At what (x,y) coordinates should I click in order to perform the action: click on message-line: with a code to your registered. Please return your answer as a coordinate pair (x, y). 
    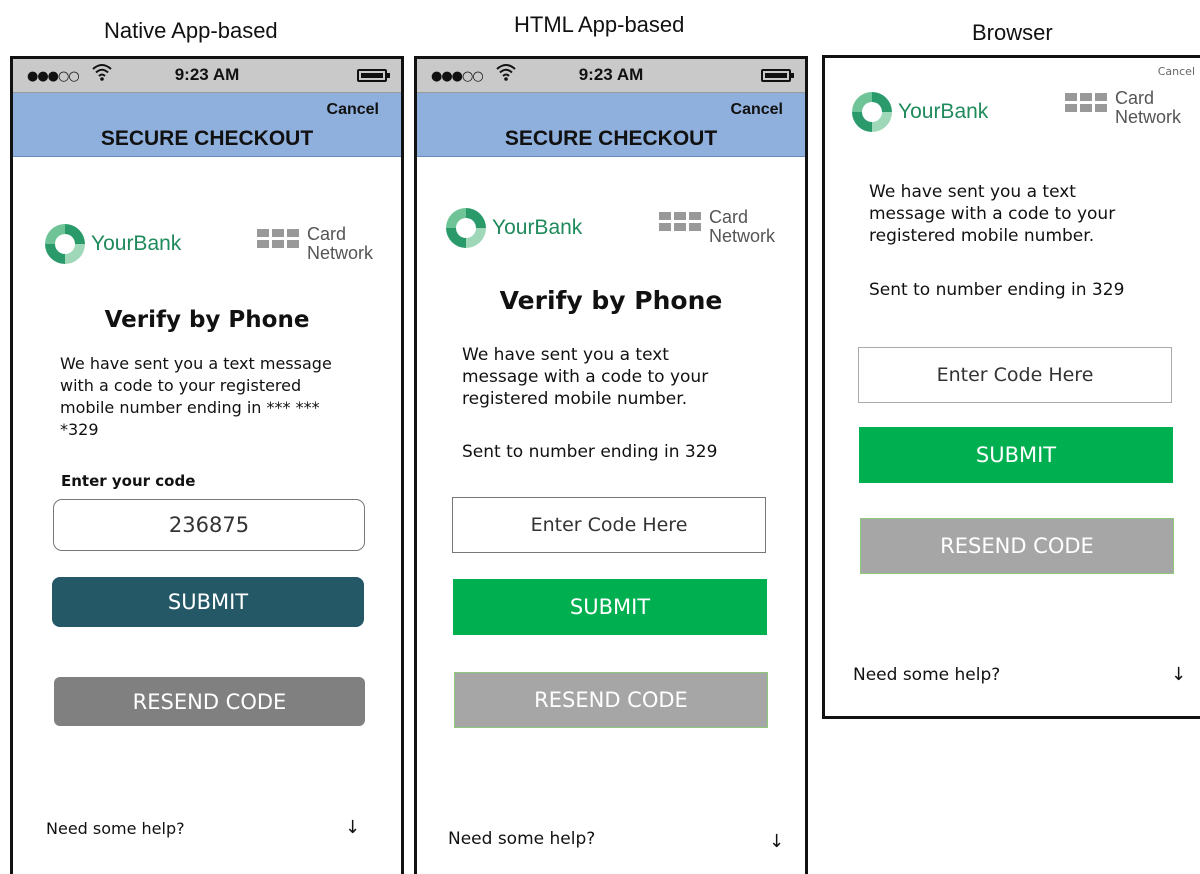
    Looking at the image, I should click on (181, 385).